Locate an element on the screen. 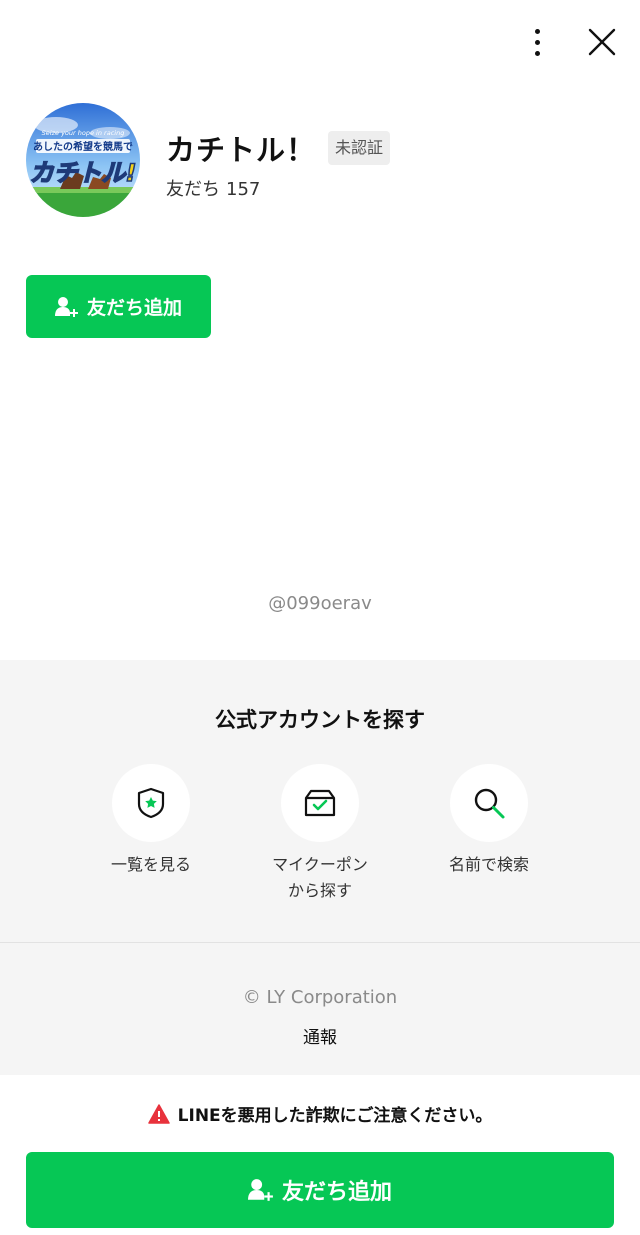 This screenshot has height=1235, width=640. account-id: @099oerav is located at coordinates (320, 603).